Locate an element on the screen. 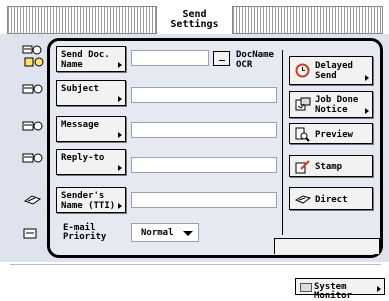  sender-name-label-line2: Name (TTI) is located at coordinates (88, 206).